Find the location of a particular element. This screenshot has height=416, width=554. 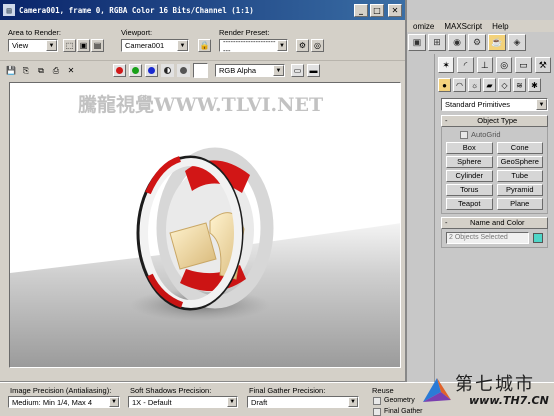

soft-shadows-label: Soft Shadows Precision: is located at coordinates (171, 390).